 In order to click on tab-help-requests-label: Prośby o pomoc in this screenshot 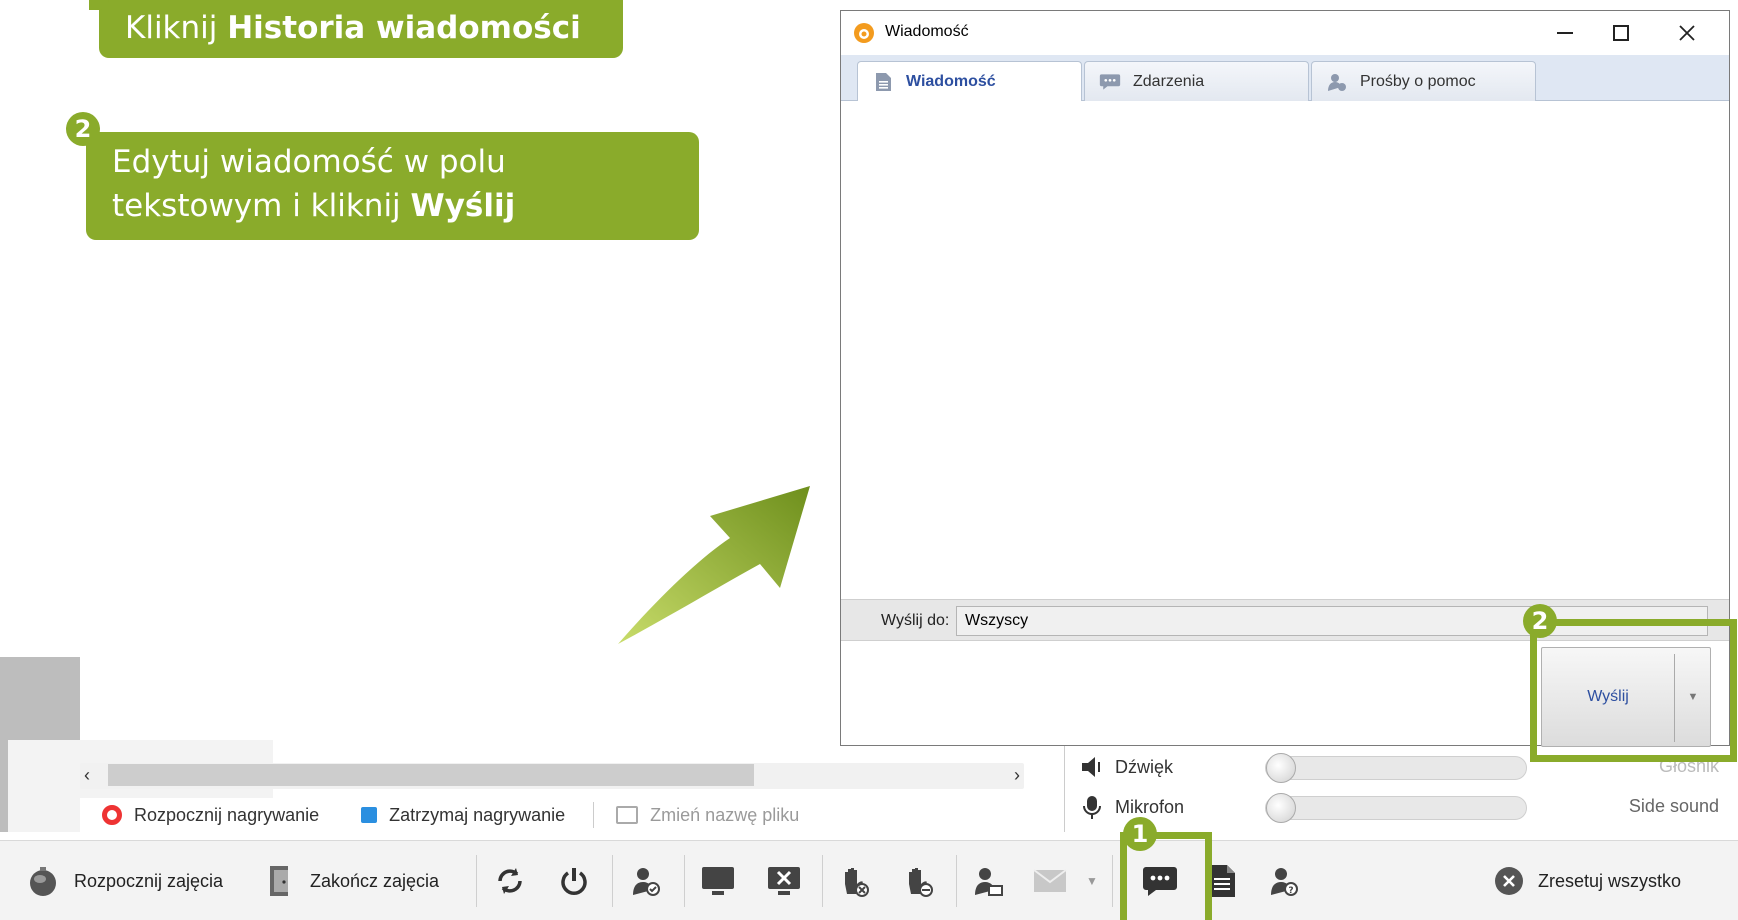, I will do `click(1418, 81)`.